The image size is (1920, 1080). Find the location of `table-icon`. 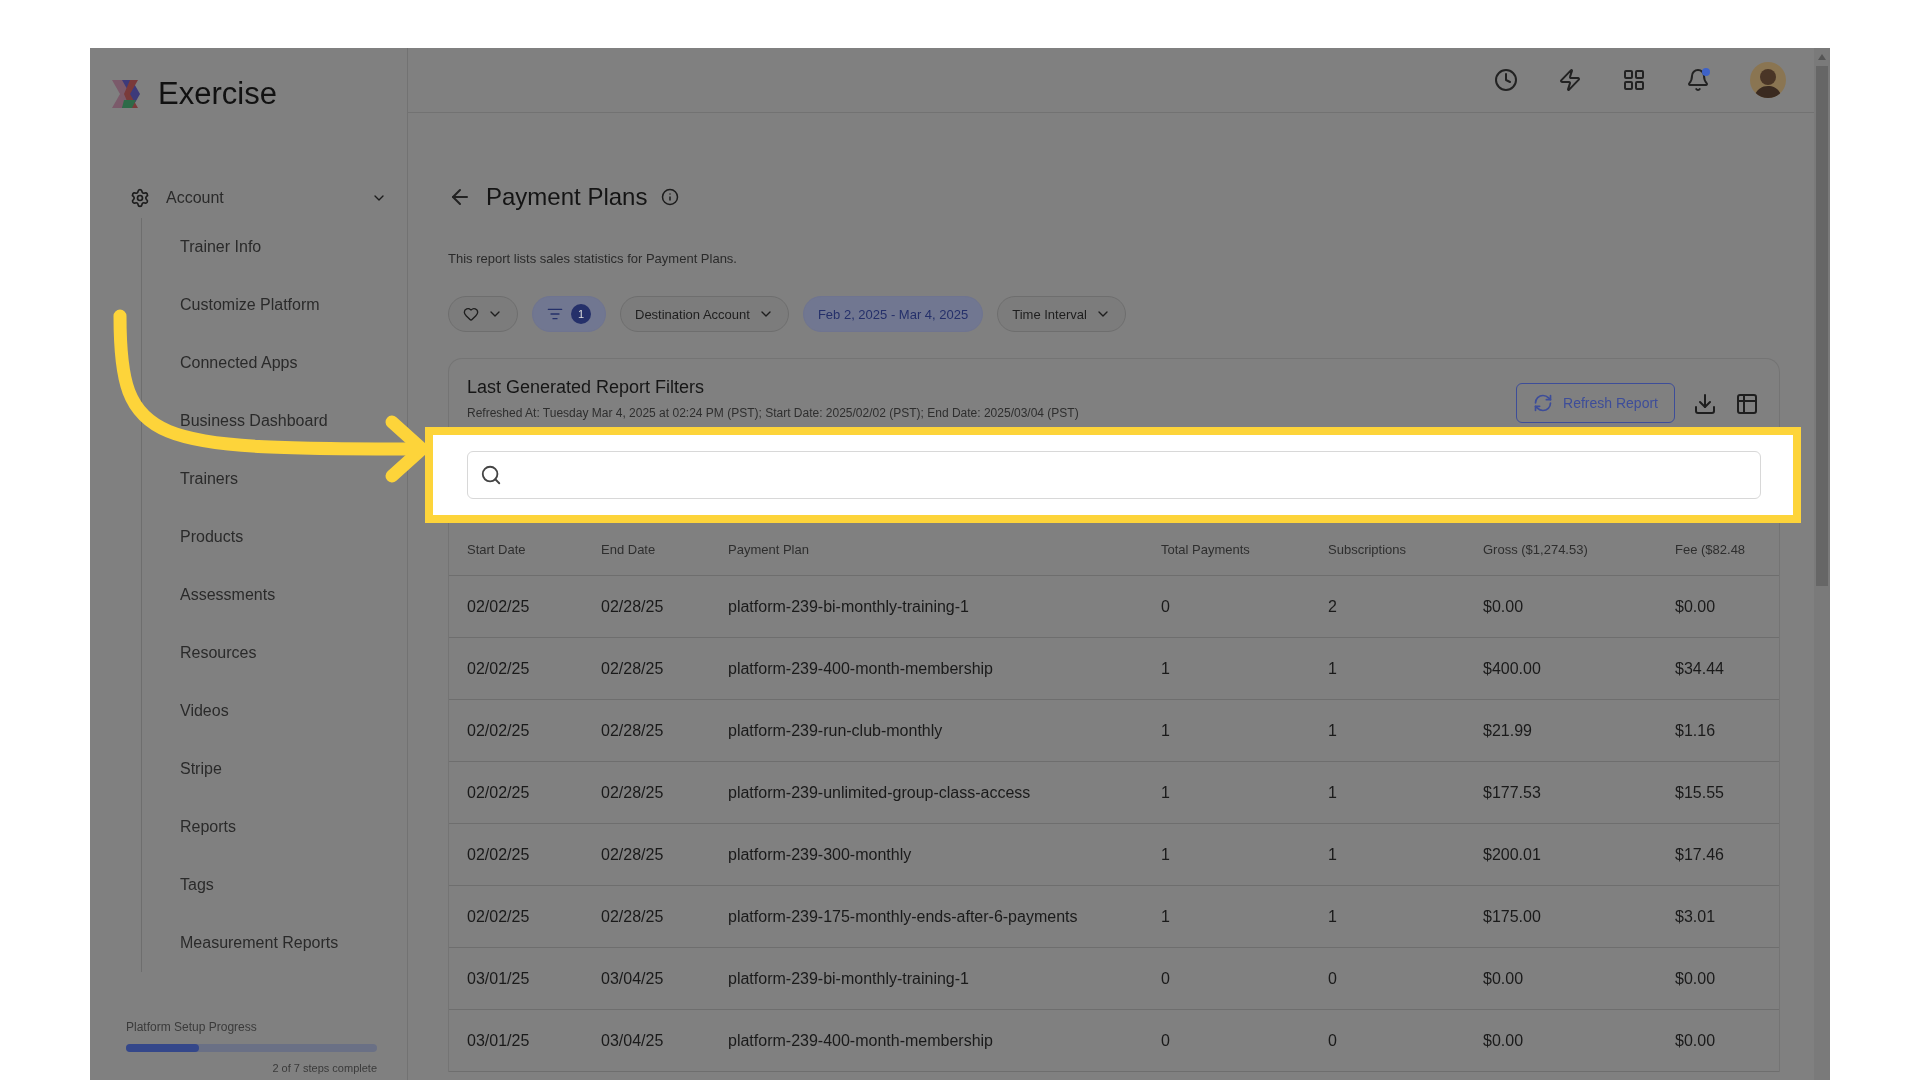

table-icon is located at coordinates (1747, 404).